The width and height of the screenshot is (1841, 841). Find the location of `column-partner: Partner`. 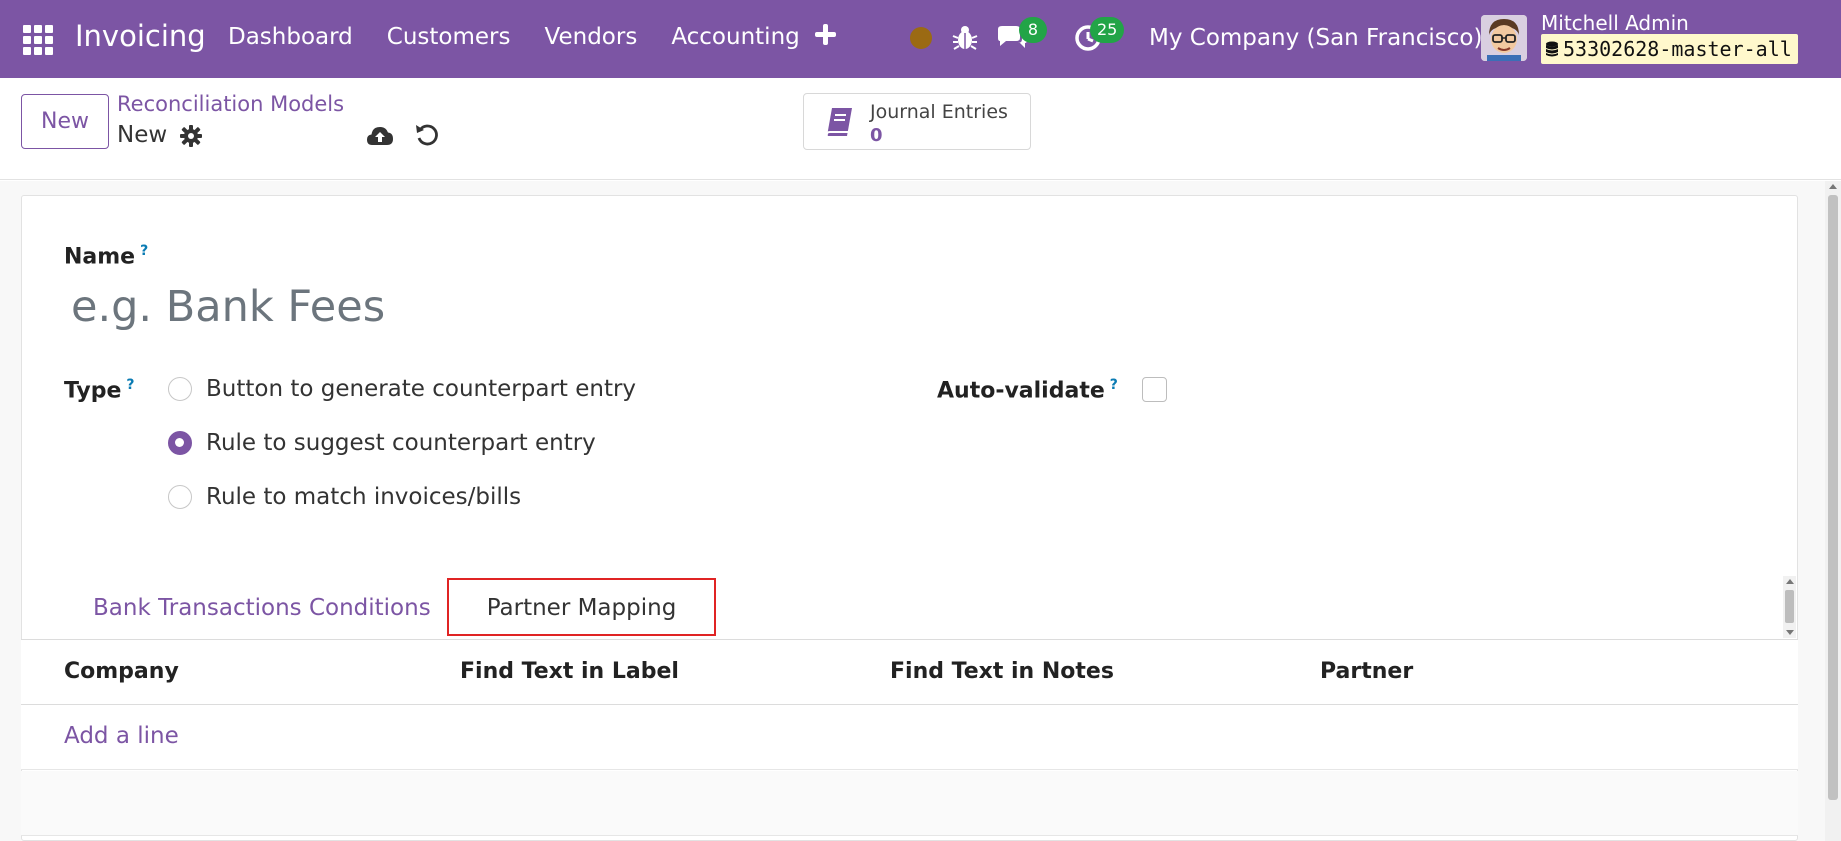

column-partner: Partner is located at coordinates (1366, 671).